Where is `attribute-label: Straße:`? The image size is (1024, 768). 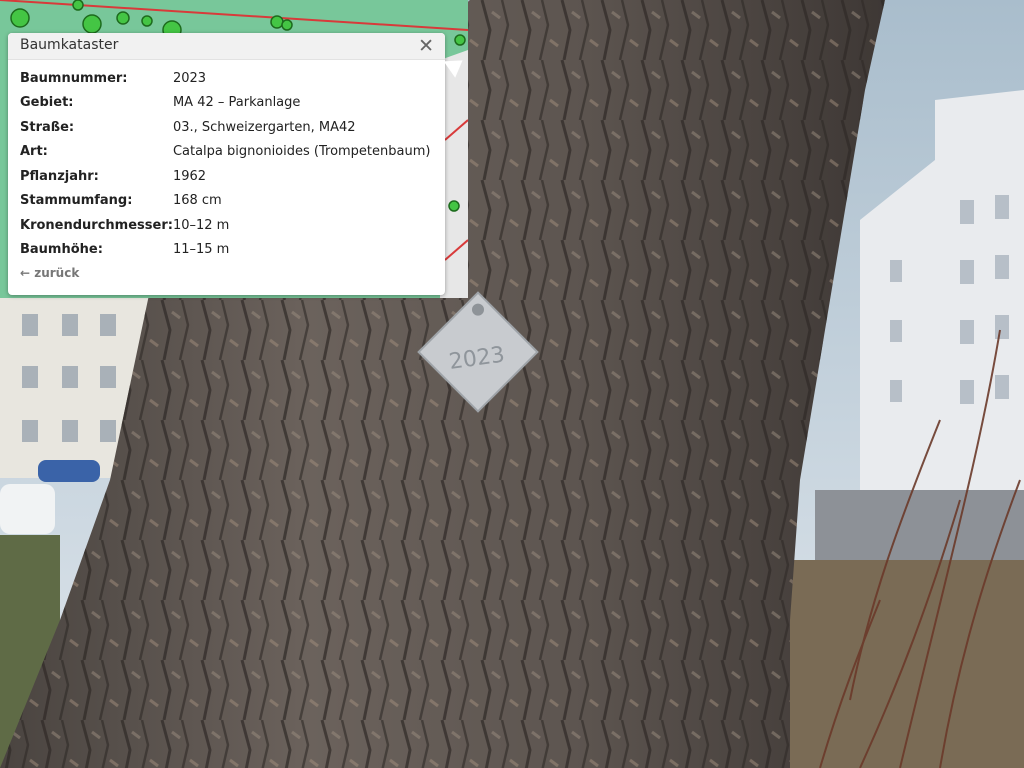 attribute-label: Straße: is located at coordinates (47, 127).